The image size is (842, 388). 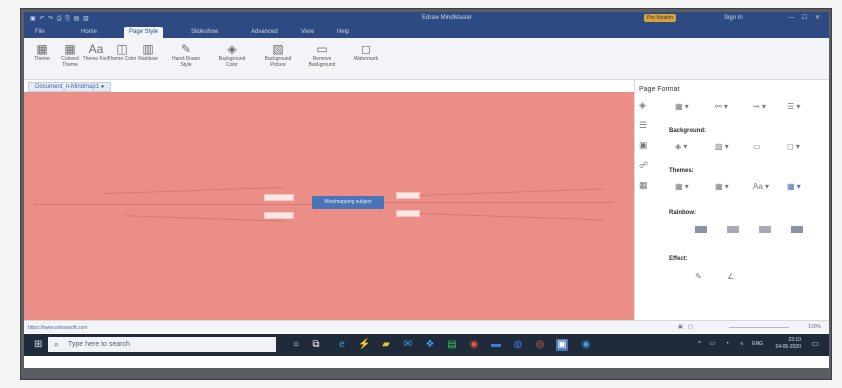 What do you see at coordinates (70, 62) in the screenshot?
I see `colored-theme-label: Colored Theme` at bounding box center [70, 62].